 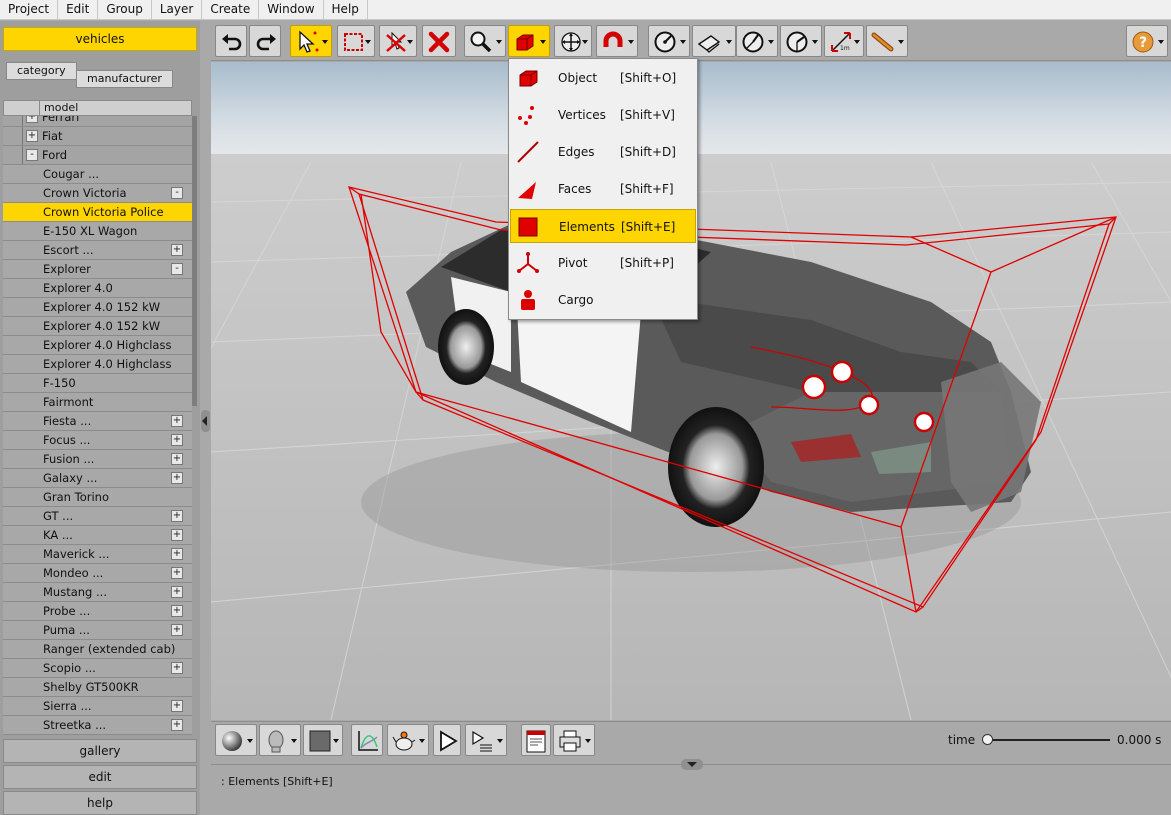 I want to click on edit-button: edit, so click(x=100, y=777).